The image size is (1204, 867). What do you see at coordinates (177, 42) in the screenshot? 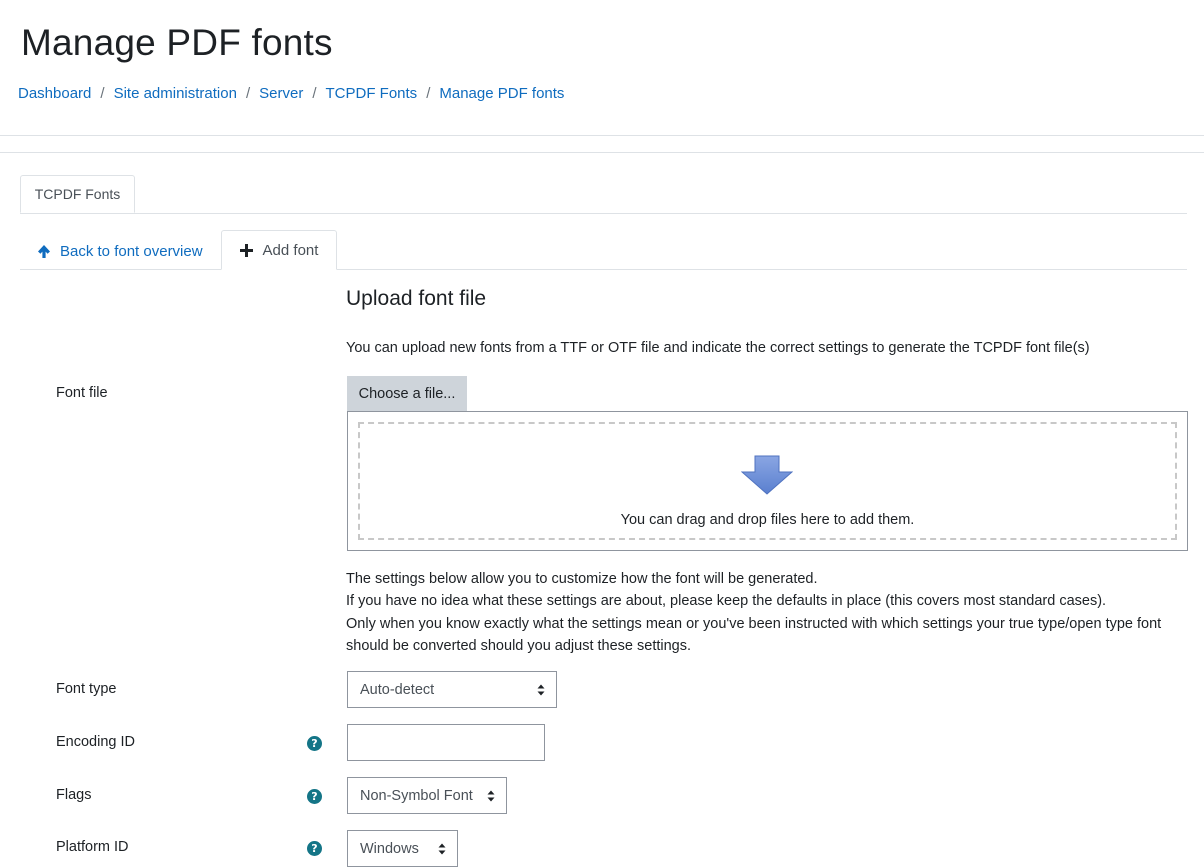
I see `page-title: Manage PDF fonts` at bounding box center [177, 42].